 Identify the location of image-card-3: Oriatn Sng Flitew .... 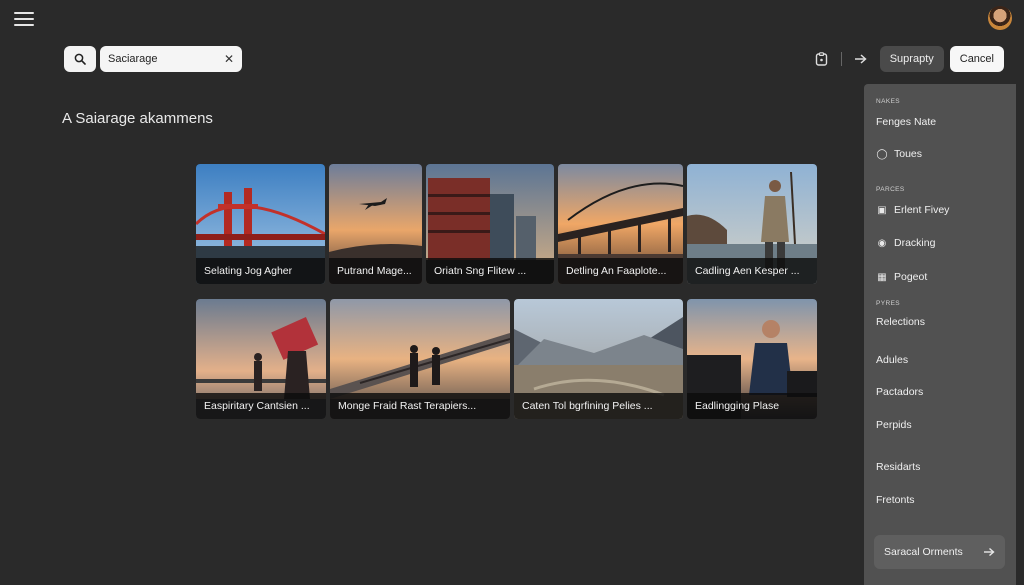
(490, 224).